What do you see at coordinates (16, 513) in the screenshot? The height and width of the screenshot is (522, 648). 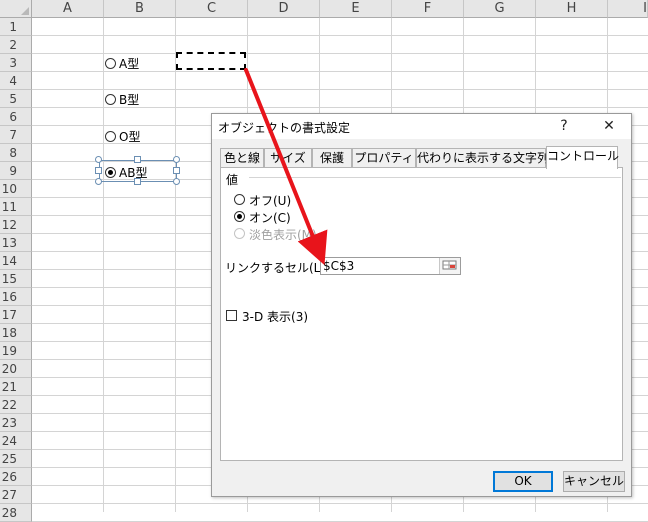 I see `row-header: 28` at bounding box center [16, 513].